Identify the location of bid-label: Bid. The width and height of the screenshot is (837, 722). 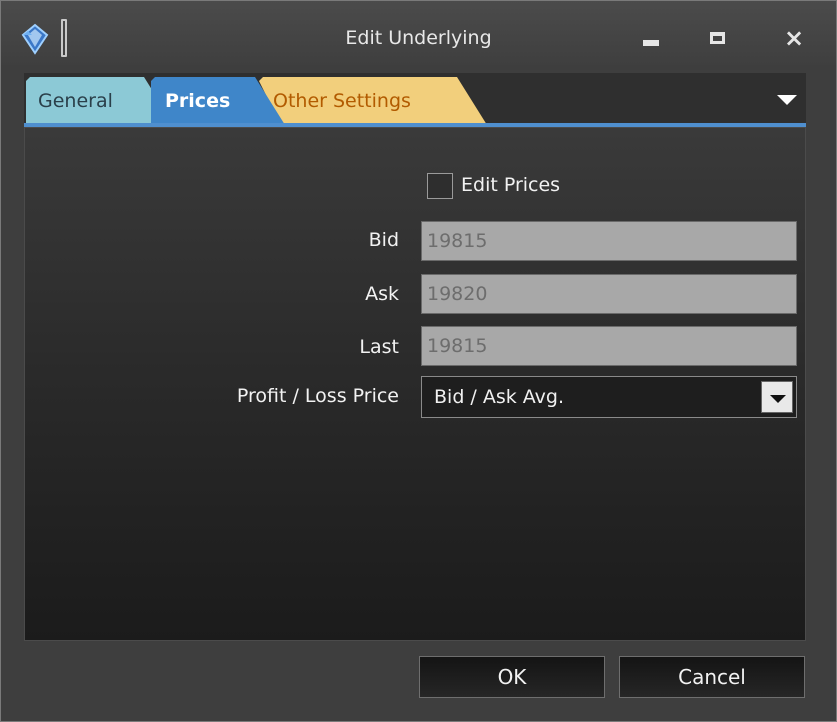
(383, 240).